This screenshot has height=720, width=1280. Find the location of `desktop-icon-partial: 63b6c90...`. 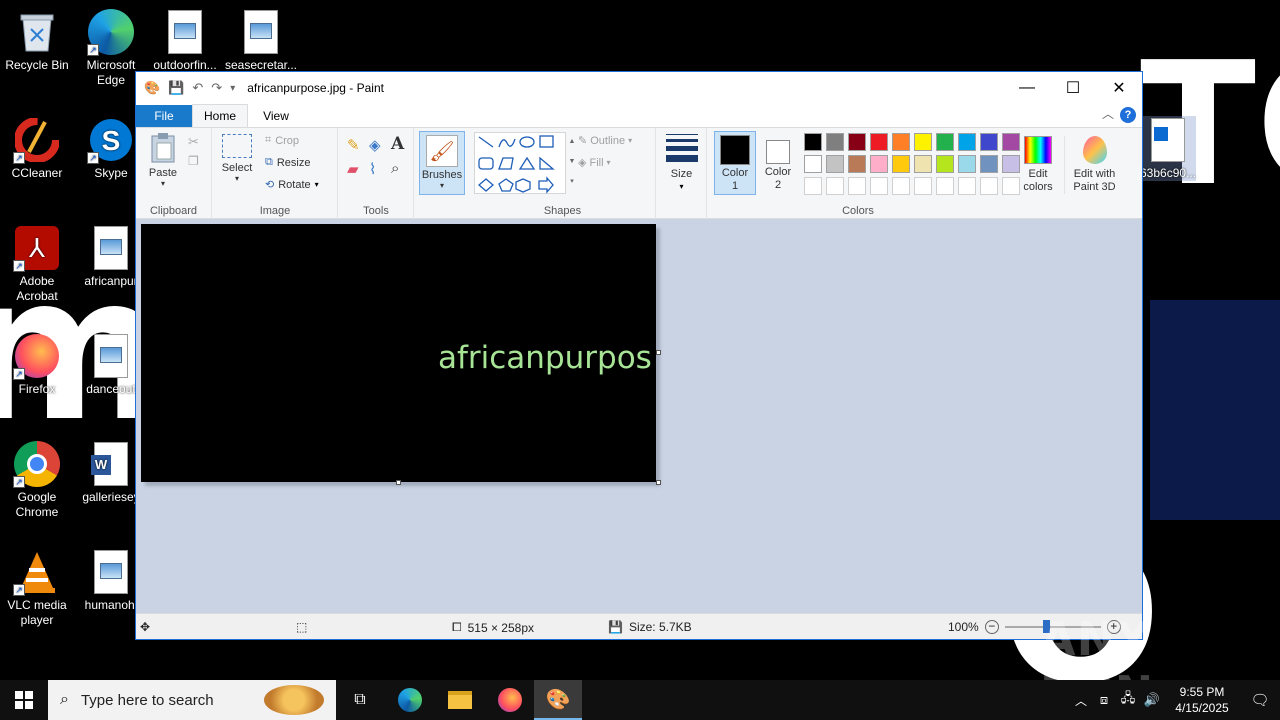

desktop-icon-partial: 63b6c90... is located at coordinates (1168, 148).